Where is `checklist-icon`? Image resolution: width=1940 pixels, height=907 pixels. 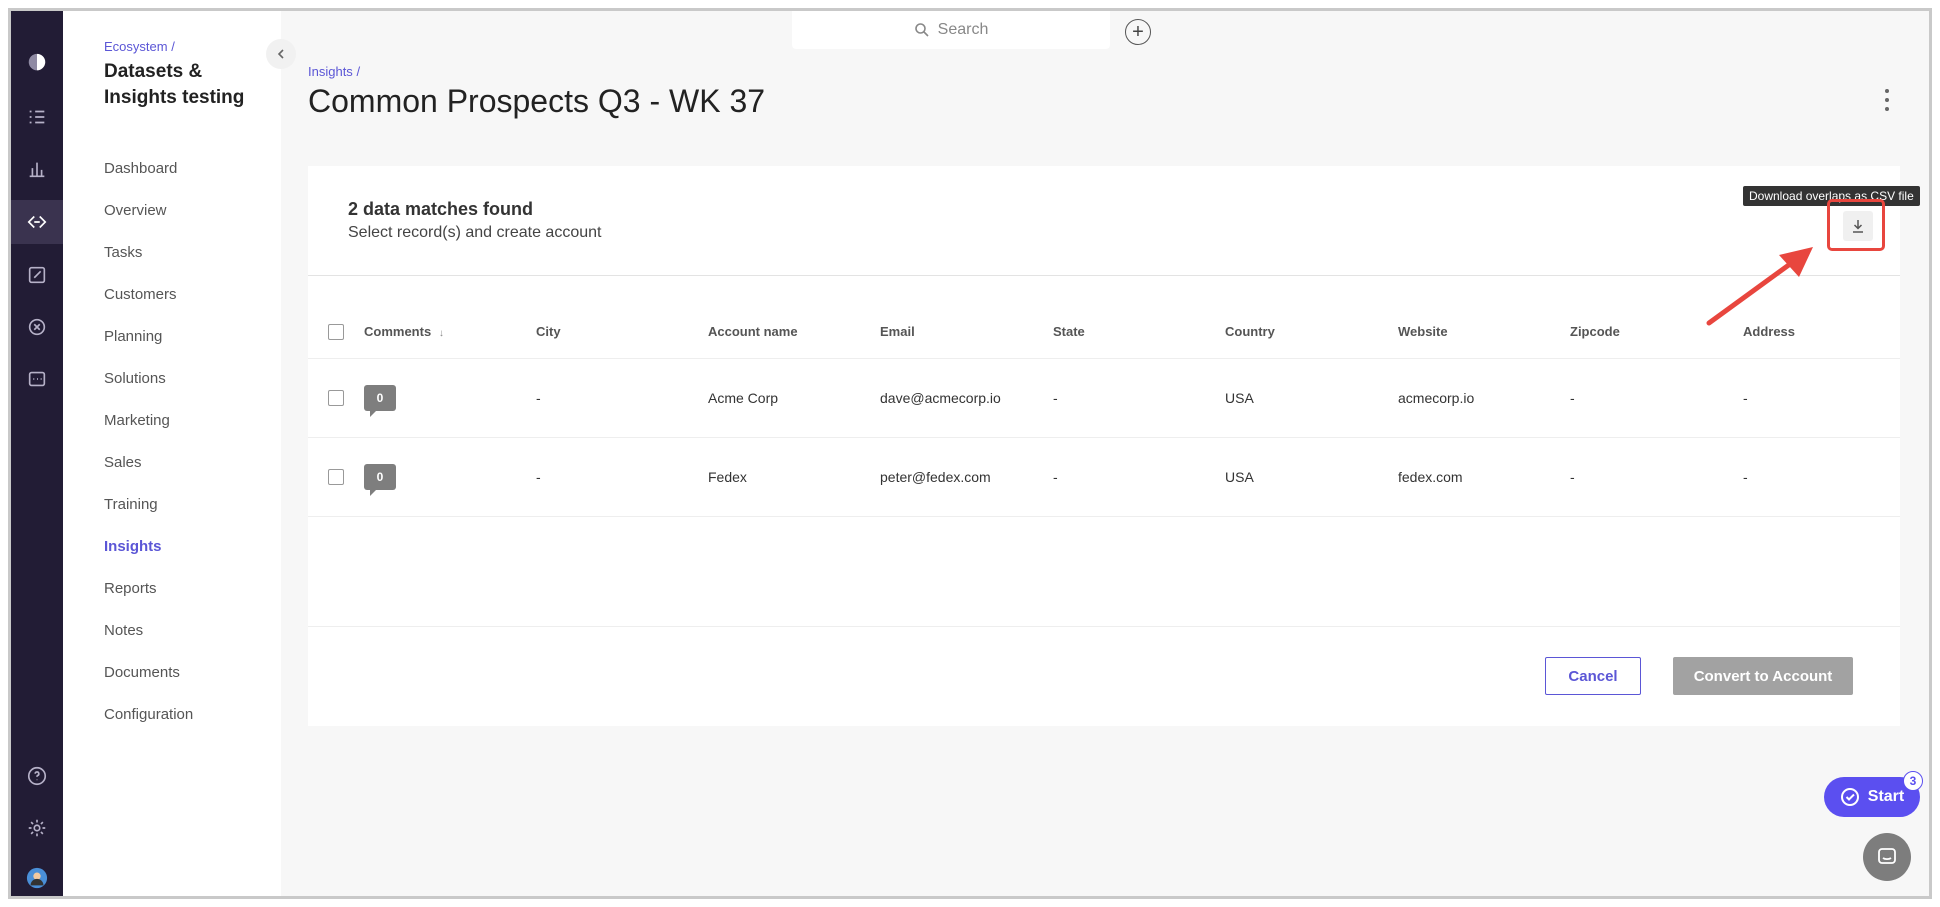
checklist-icon is located at coordinates (37, 117).